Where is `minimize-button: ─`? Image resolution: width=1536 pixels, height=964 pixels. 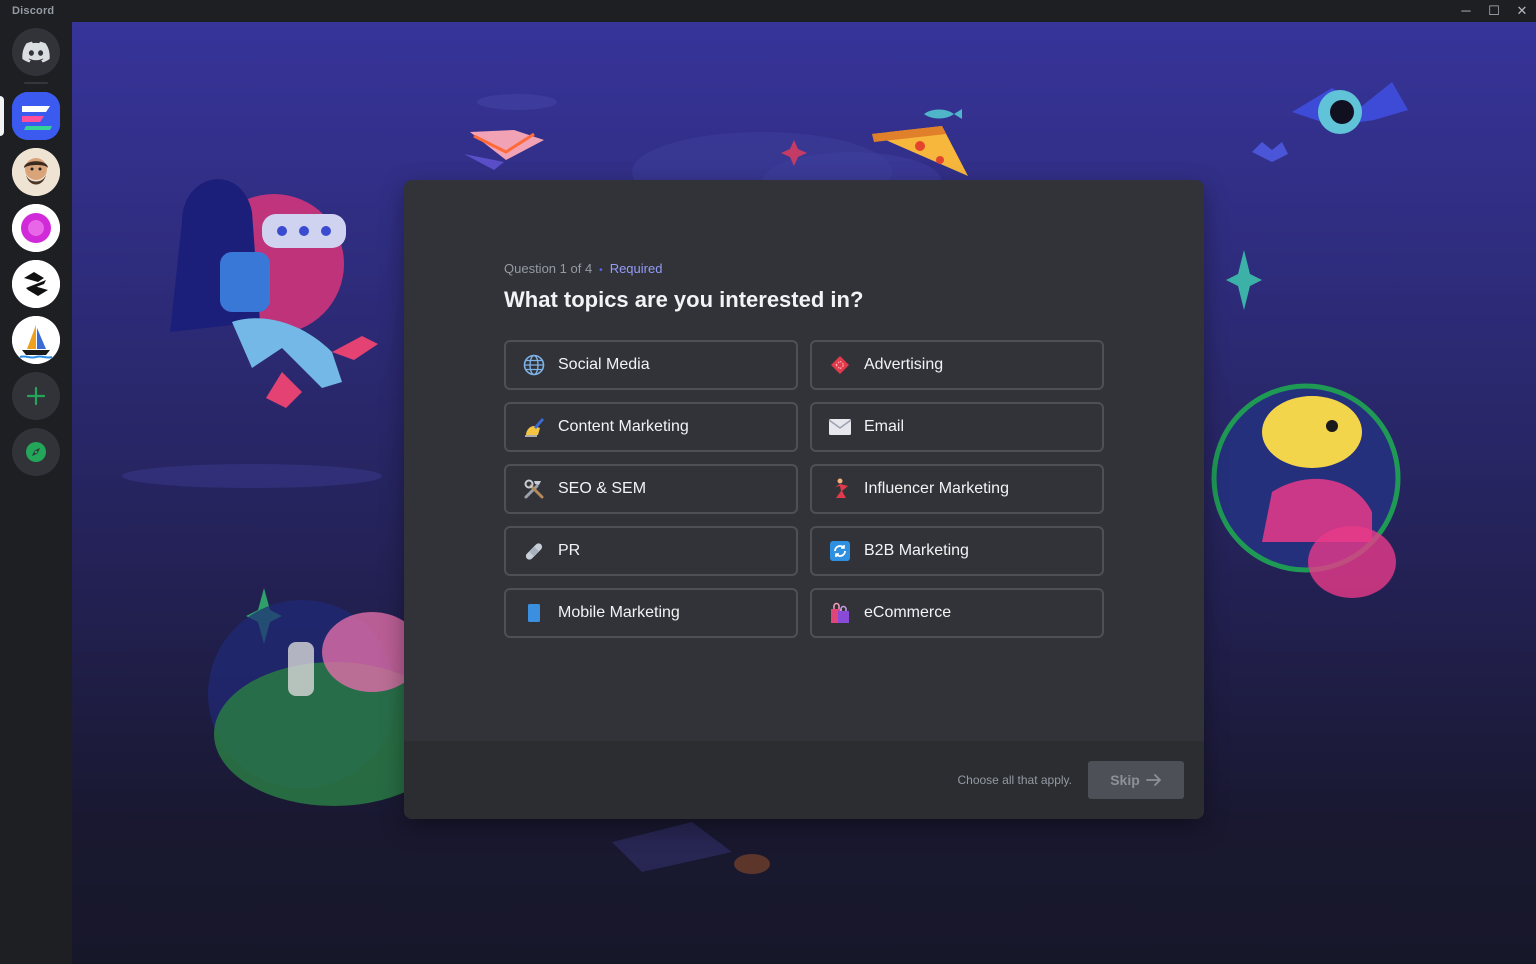 minimize-button: ─ is located at coordinates (1466, 11).